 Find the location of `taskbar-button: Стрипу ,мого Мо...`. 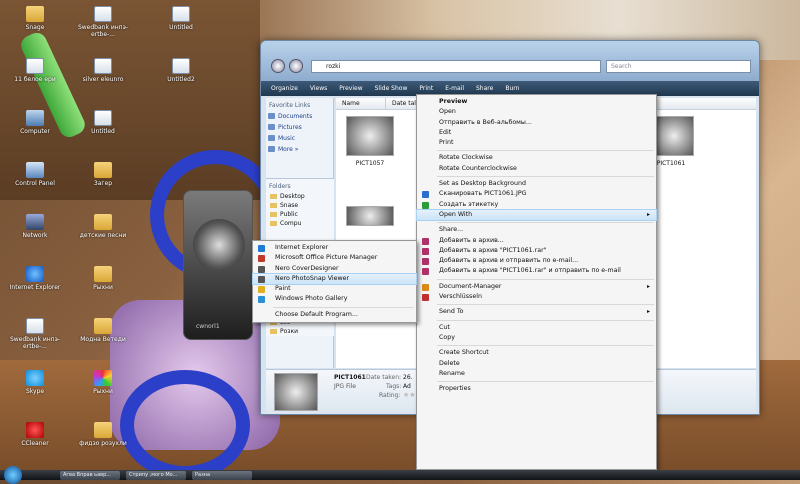

taskbar-button: Стрипу ,мого Мо... is located at coordinates (156, 475).